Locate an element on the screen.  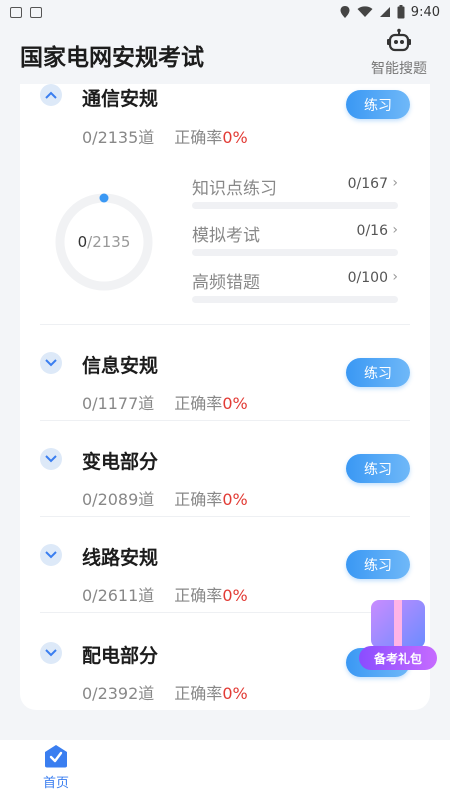
question-count: 0/2135道 is located at coordinates (118, 137).